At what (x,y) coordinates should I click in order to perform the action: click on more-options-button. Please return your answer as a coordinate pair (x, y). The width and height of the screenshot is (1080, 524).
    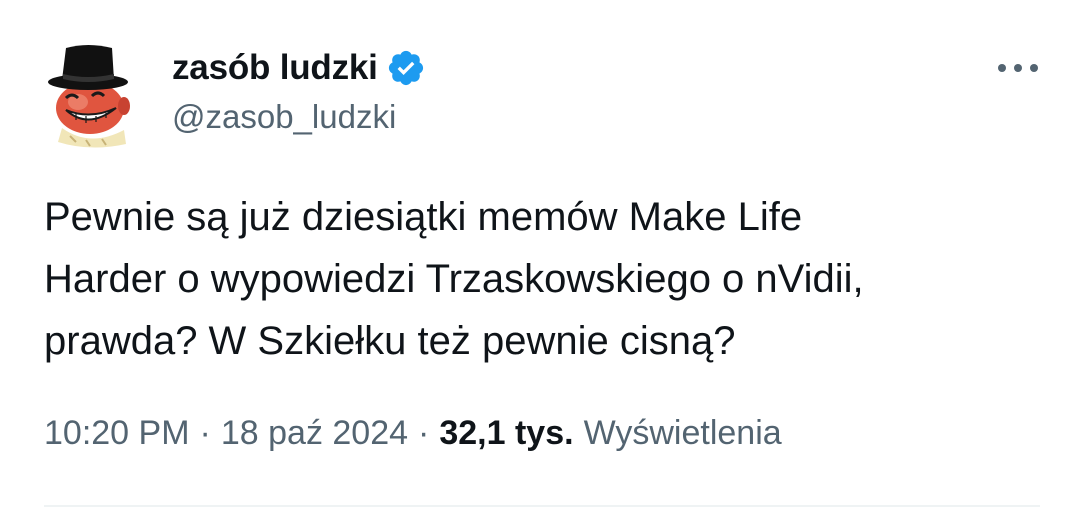
    Looking at the image, I should click on (1018, 68).